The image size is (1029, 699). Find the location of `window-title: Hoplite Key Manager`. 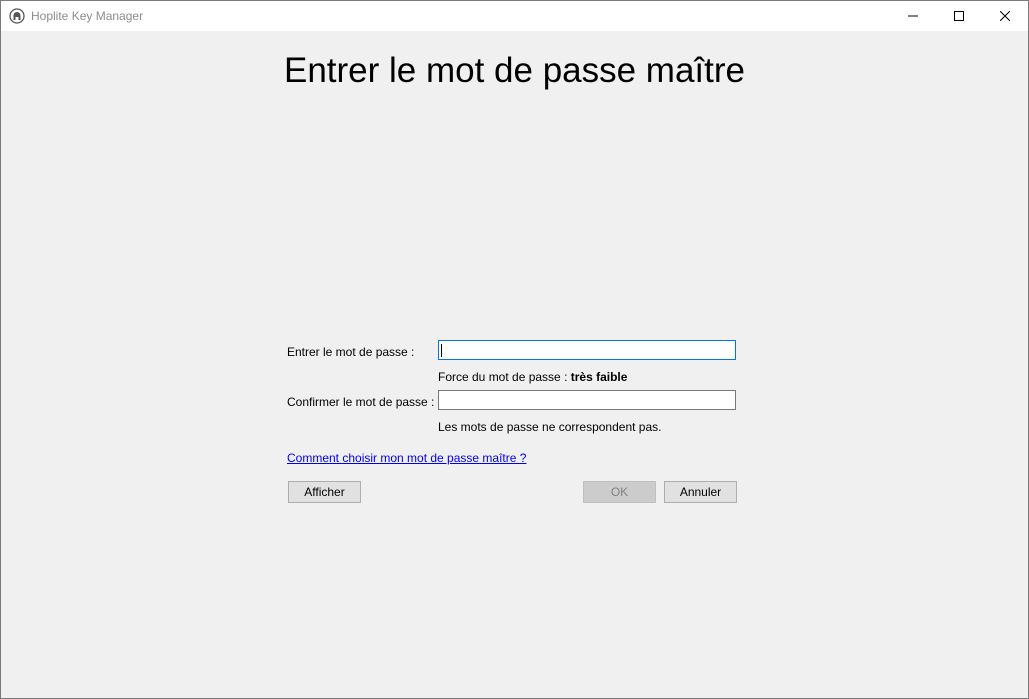

window-title: Hoplite Key Manager is located at coordinates (87, 16).